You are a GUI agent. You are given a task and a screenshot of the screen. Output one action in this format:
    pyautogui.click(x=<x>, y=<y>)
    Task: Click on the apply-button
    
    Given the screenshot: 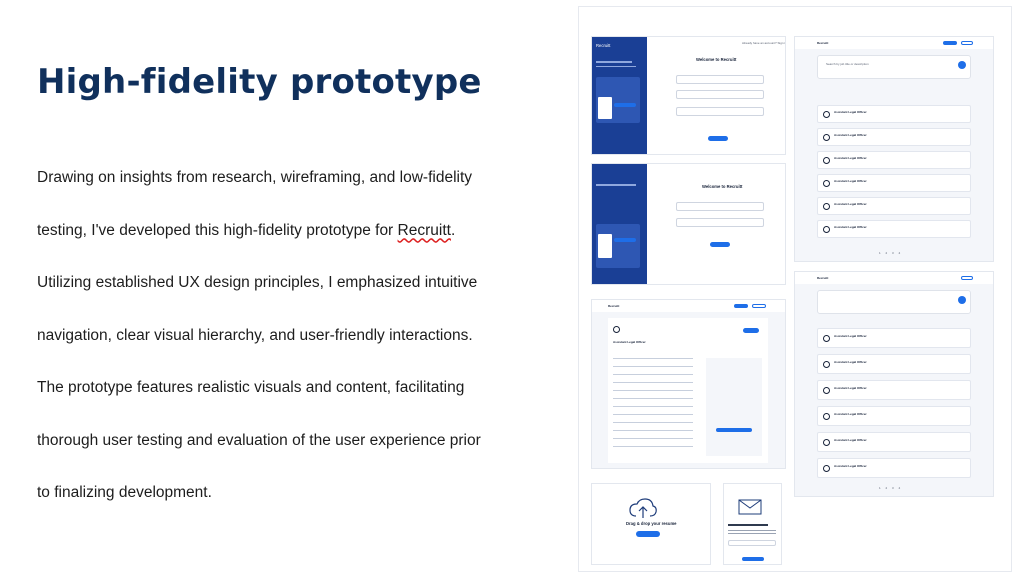 What is the action you would take?
    pyautogui.click(x=751, y=330)
    